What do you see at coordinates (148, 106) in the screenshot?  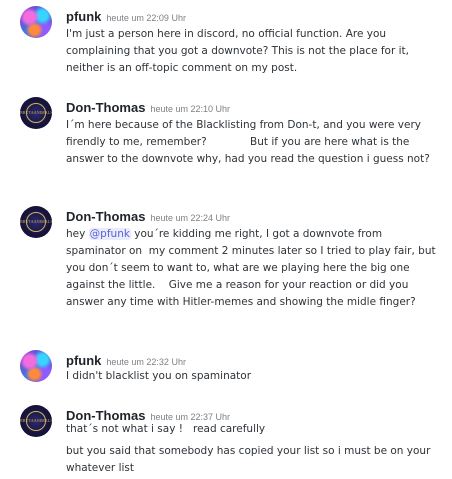 I see `message-header: Don-Thomas heute um 22:10 Uhr` at bounding box center [148, 106].